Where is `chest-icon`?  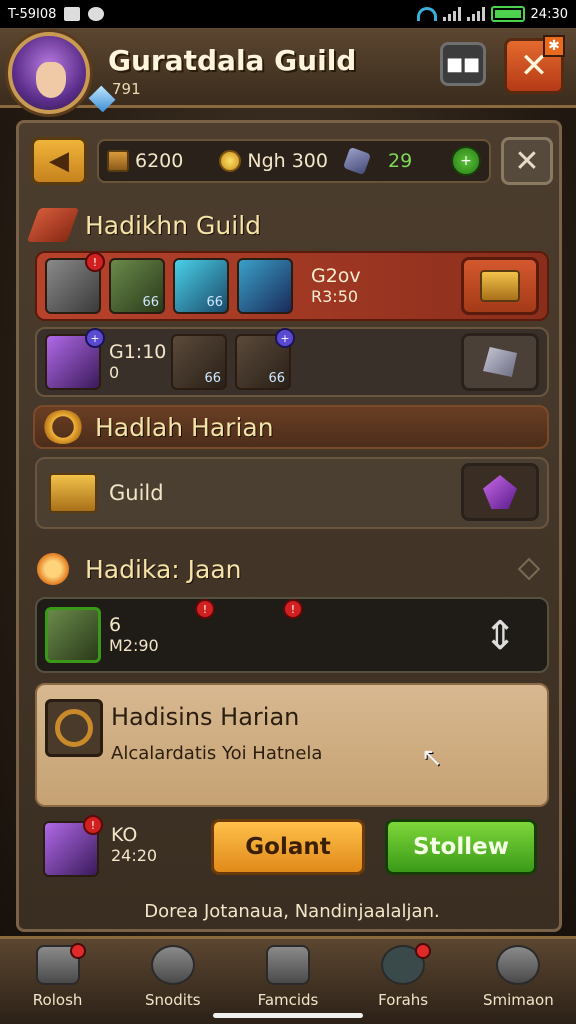 chest-icon is located at coordinates (73, 493).